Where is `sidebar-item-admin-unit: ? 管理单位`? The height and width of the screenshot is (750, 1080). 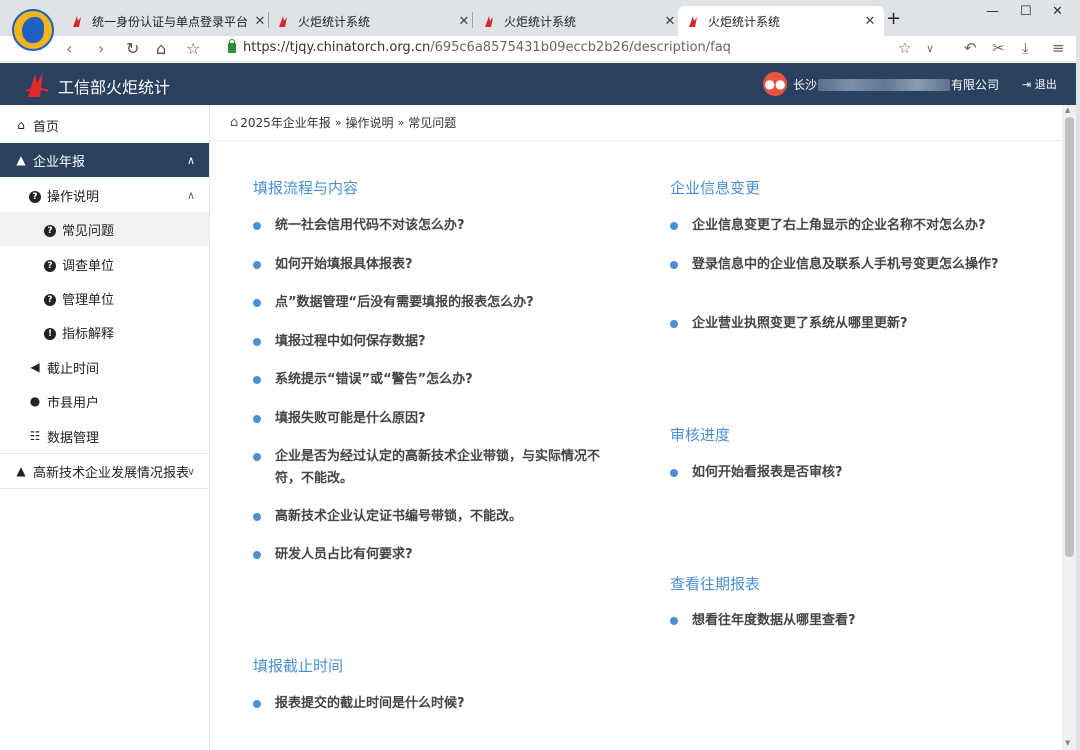 sidebar-item-admin-unit: ? 管理单位 is located at coordinates (104, 298).